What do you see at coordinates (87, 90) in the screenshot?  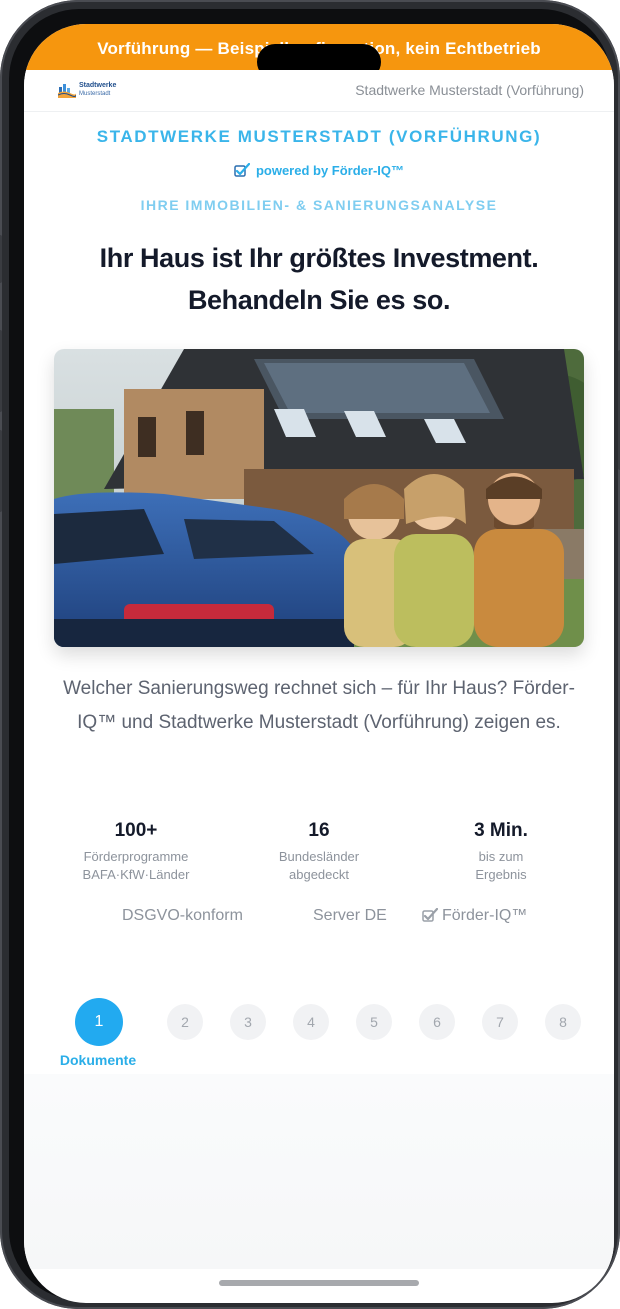 I see `partner-logo: Stadtwerke Musterstadt` at bounding box center [87, 90].